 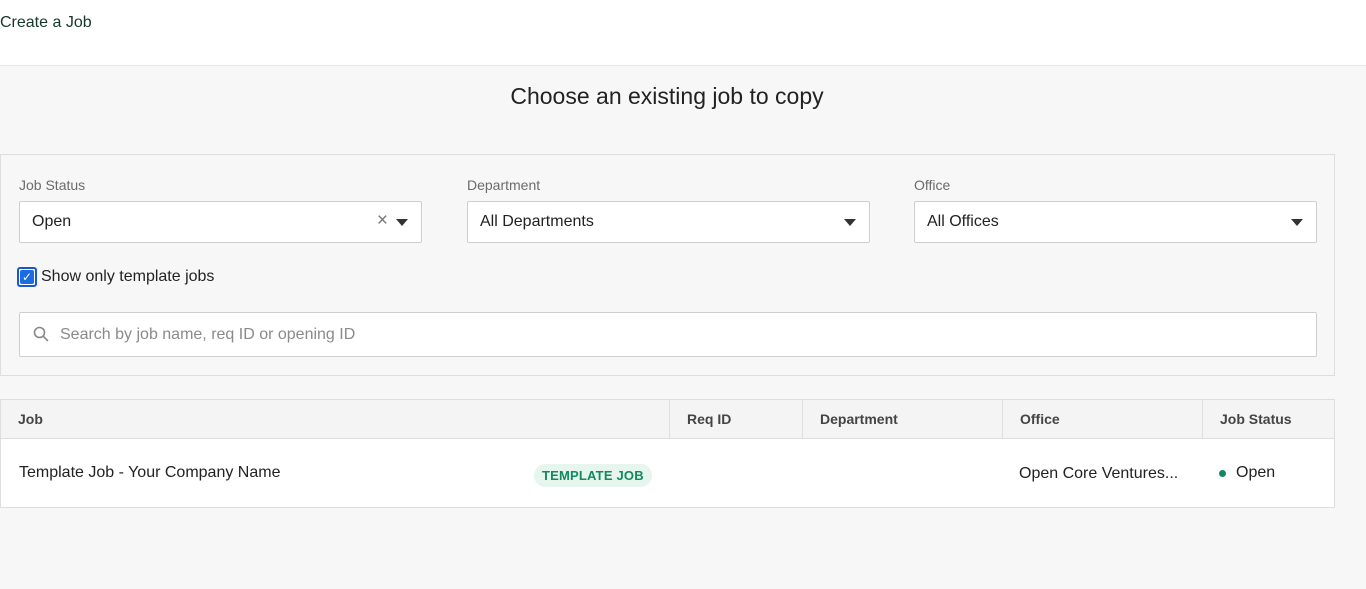 I want to click on department-value: All Departments, so click(x=537, y=221).